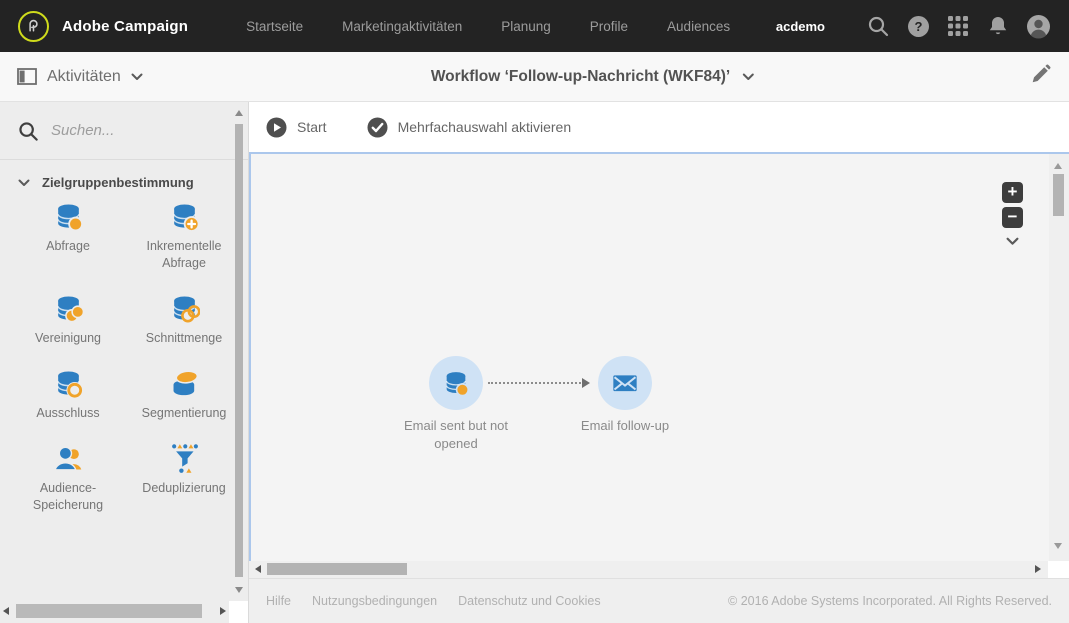 The width and height of the screenshot is (1069, 623). I want to click on search-input, so click(121, 130).